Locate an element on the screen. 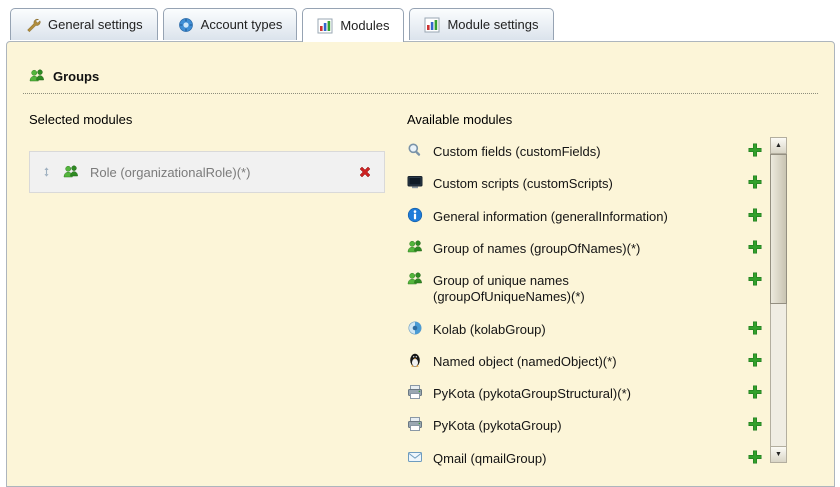 The width and height of the screenshot is (840, 487). available-module-row: Custom fields (customFields) is located at coordinates (585, 151).